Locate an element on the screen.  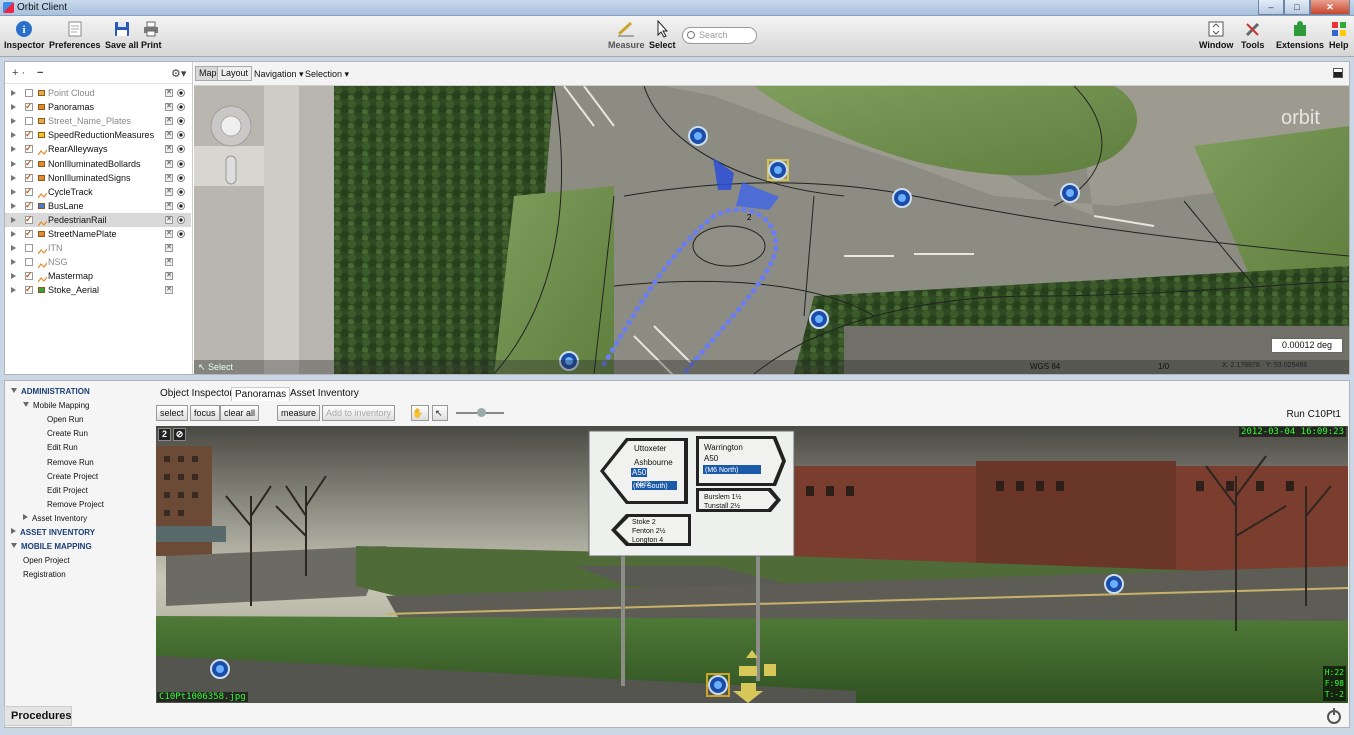
add-to-inventory-button: Add to inventory is located at coordinates (359, 413).